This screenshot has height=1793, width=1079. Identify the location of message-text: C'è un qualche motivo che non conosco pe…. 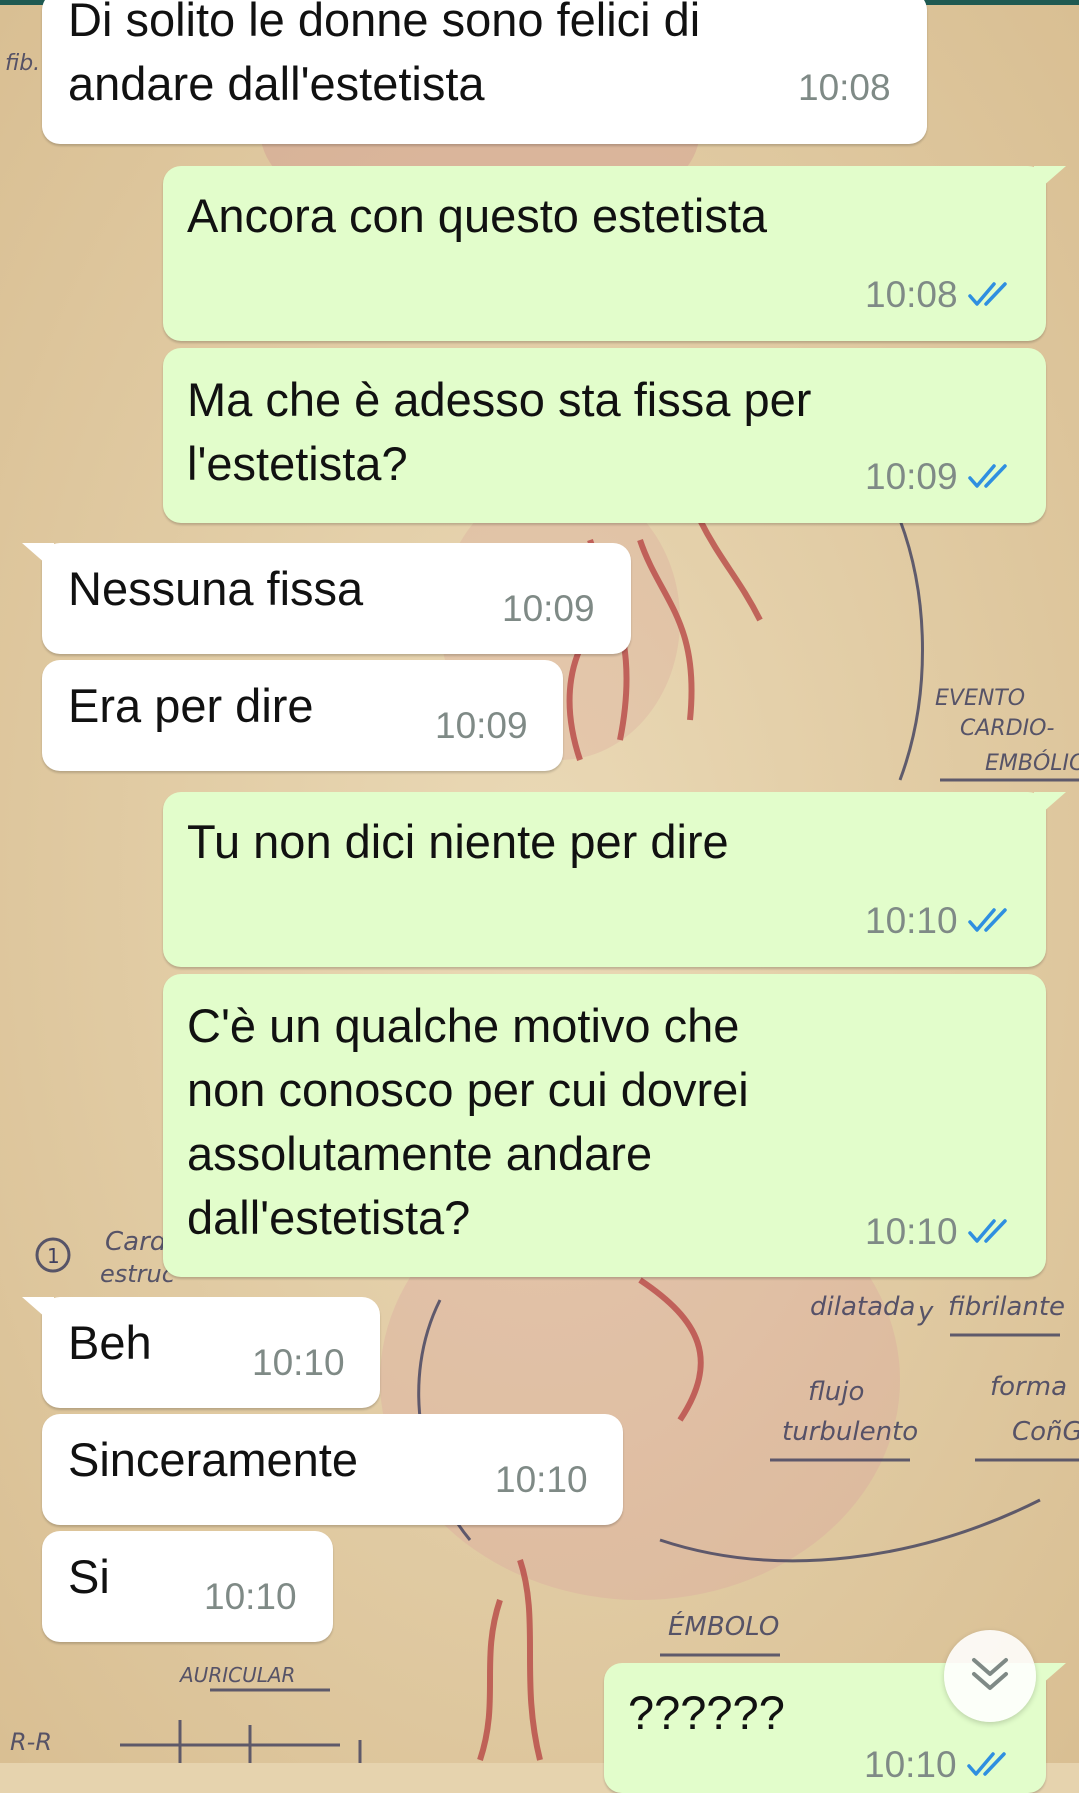
(468, 1121).